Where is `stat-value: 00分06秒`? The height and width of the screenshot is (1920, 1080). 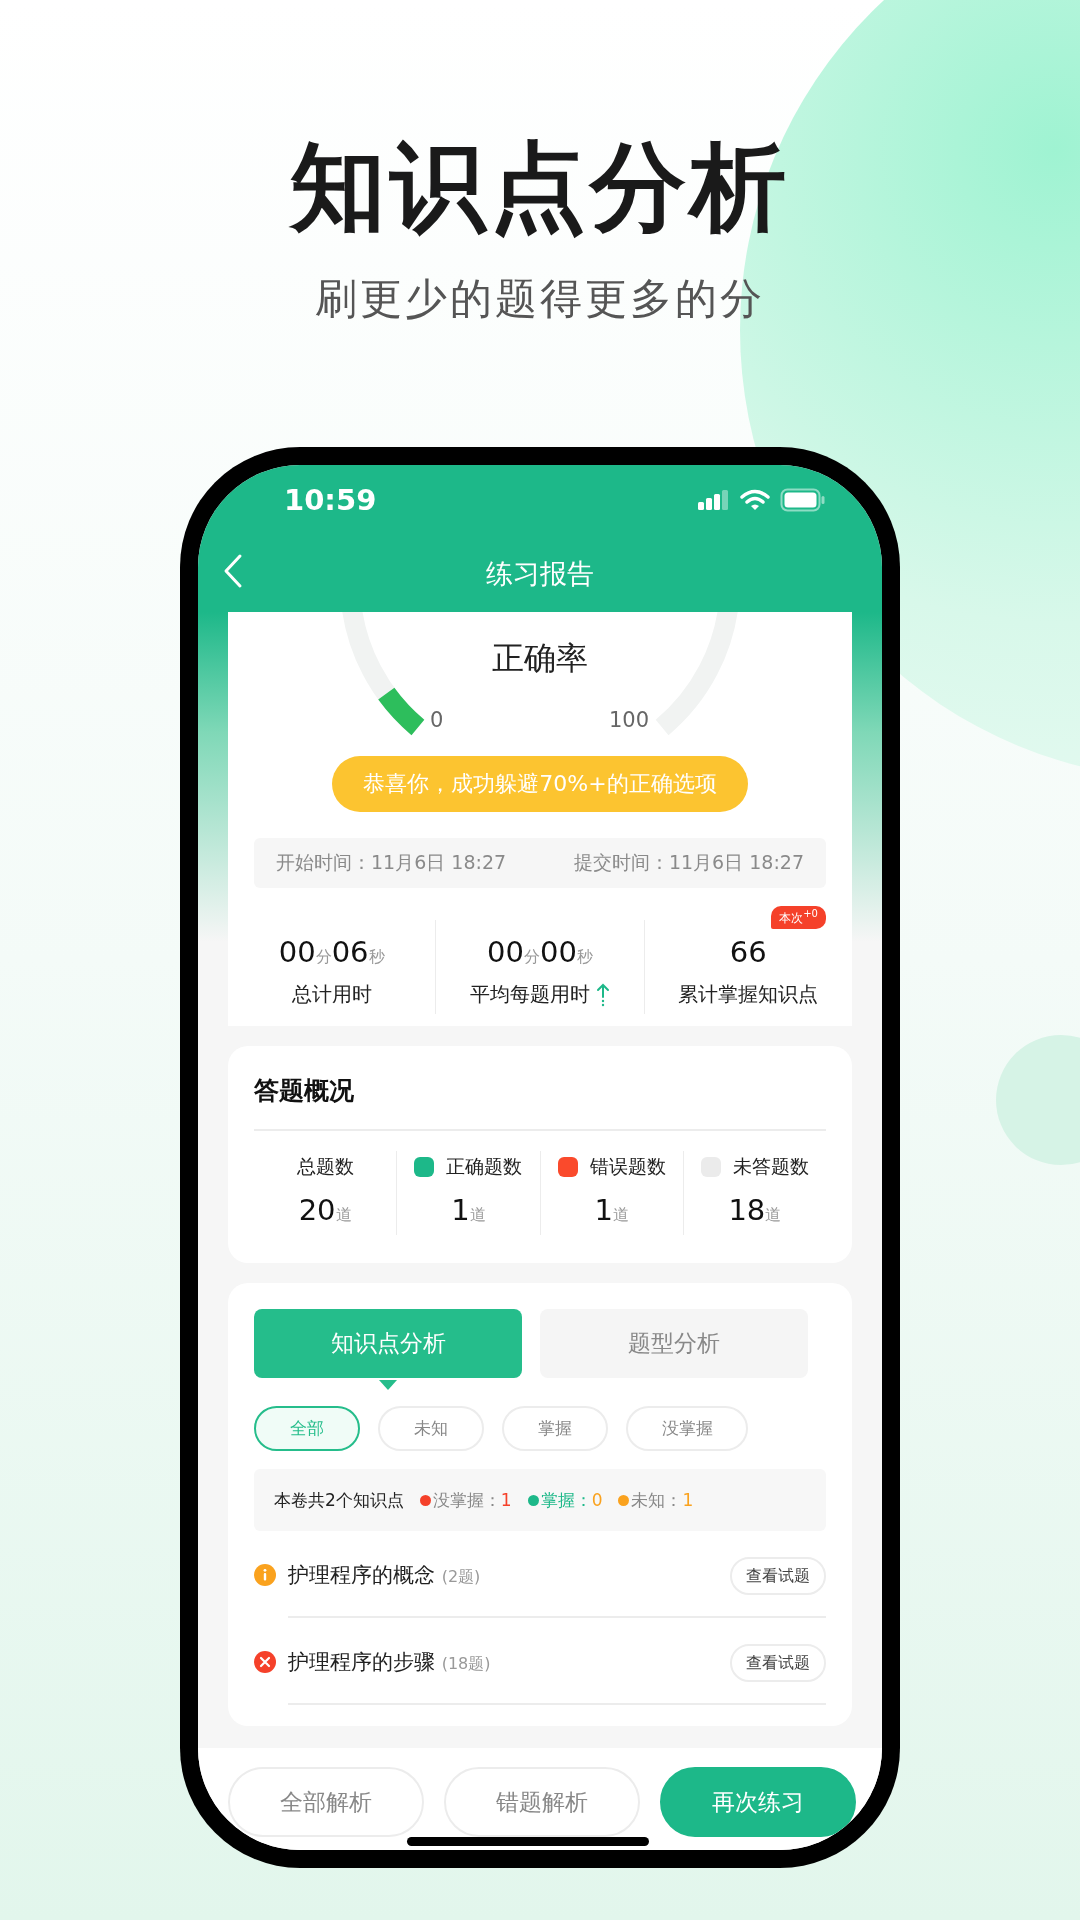
stat-value: 00分06秒 is located at coordinates (331, 952).